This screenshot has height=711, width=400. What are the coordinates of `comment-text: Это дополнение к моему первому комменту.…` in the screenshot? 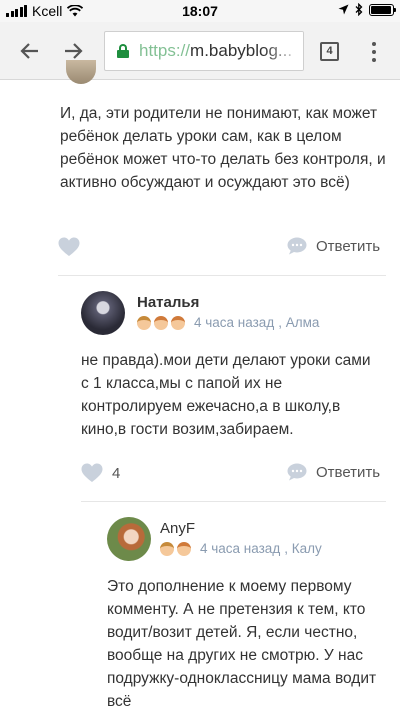 It's located at (242, 644).